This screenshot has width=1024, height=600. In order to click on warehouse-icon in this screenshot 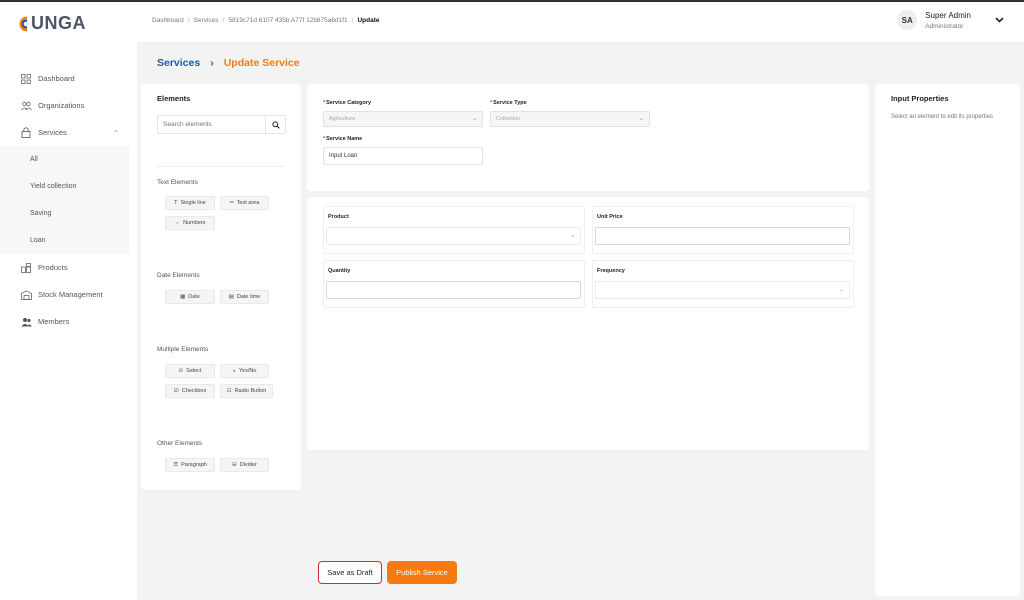, I will do `click(26, 295)`.